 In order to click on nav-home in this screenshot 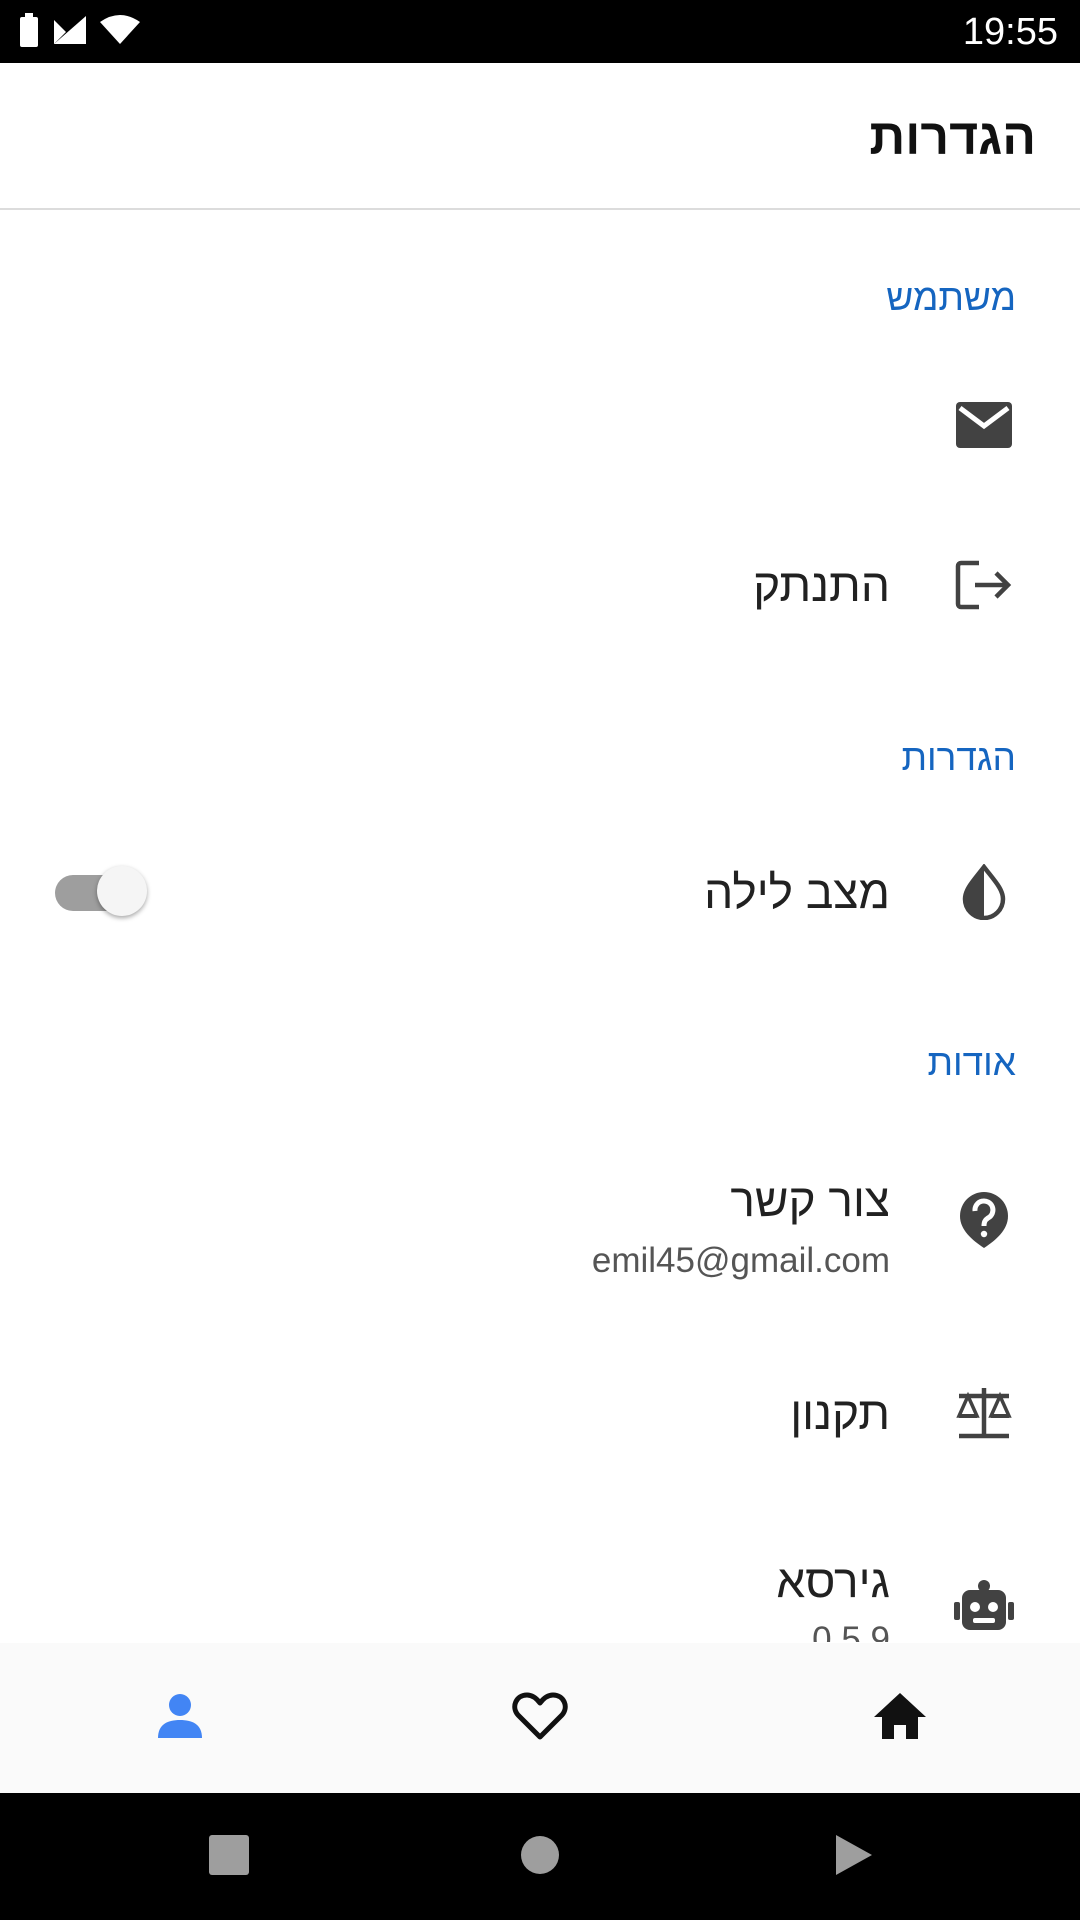, I will do `click(900, 1718)`.